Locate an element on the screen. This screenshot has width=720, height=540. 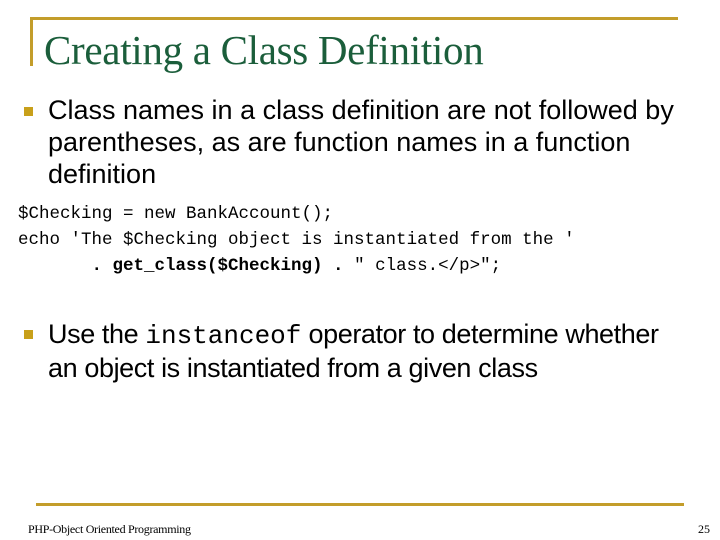
code-line-3-indent is located at coordinates (55, 266).